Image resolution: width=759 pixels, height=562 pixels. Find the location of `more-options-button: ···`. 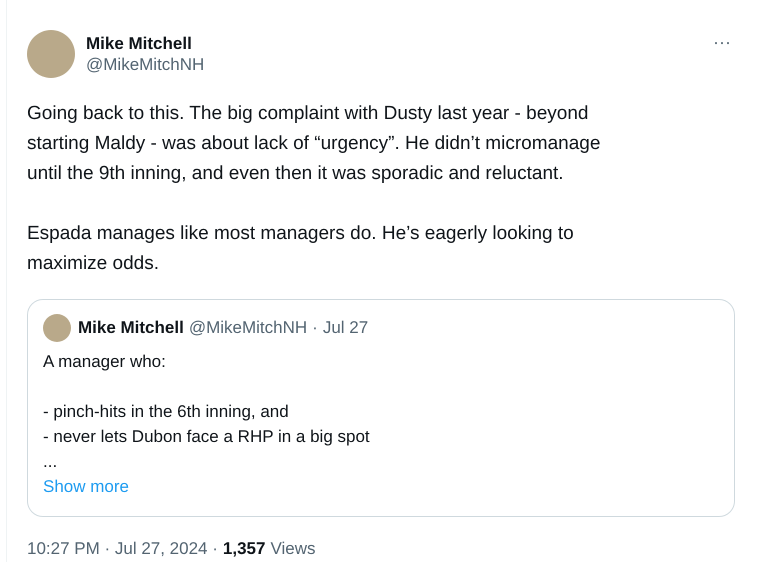

more-options-button: ··· is located at coordinates (722, 42).